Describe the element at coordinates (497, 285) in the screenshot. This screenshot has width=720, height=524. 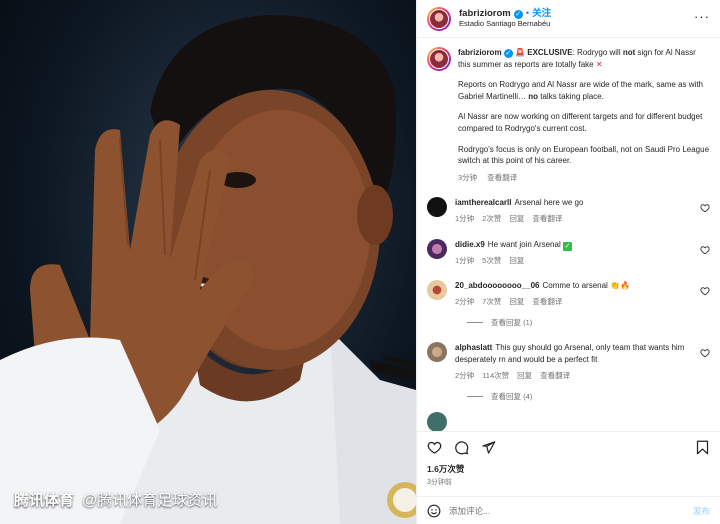
I see `comment-username: 20_abdoooooooo__06` at that location.